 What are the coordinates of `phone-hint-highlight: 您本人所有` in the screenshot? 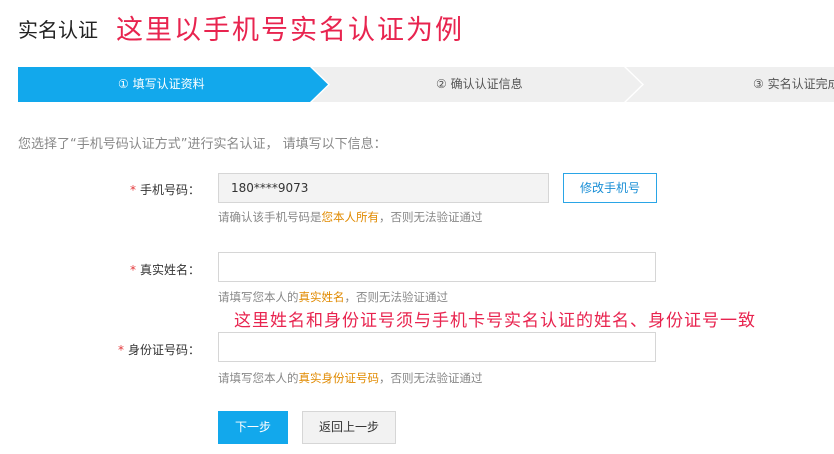 It's located at (350, 217).